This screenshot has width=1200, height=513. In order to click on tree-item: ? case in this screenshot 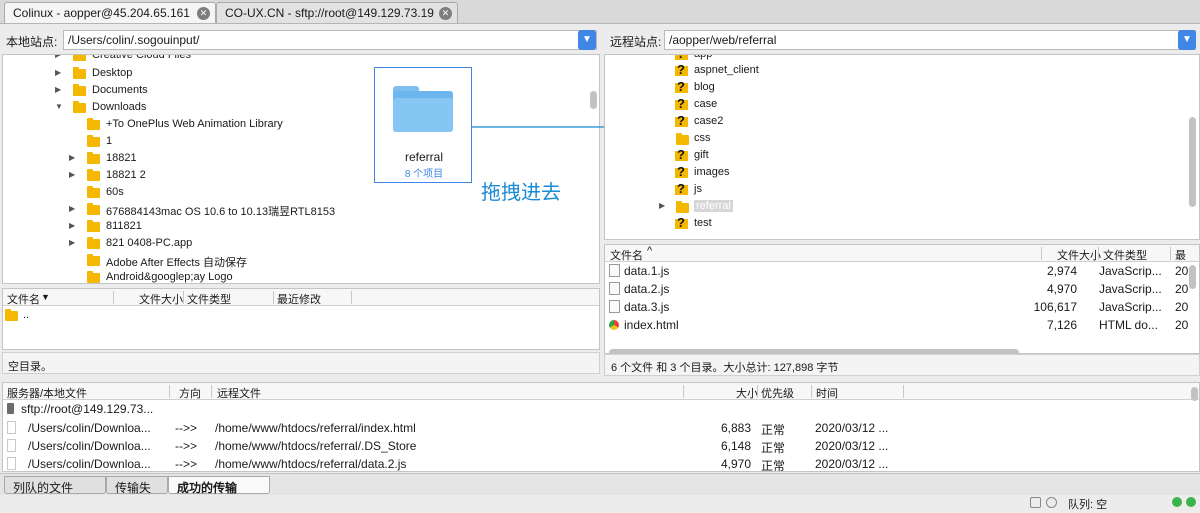, I will do `click(895, 104)`.